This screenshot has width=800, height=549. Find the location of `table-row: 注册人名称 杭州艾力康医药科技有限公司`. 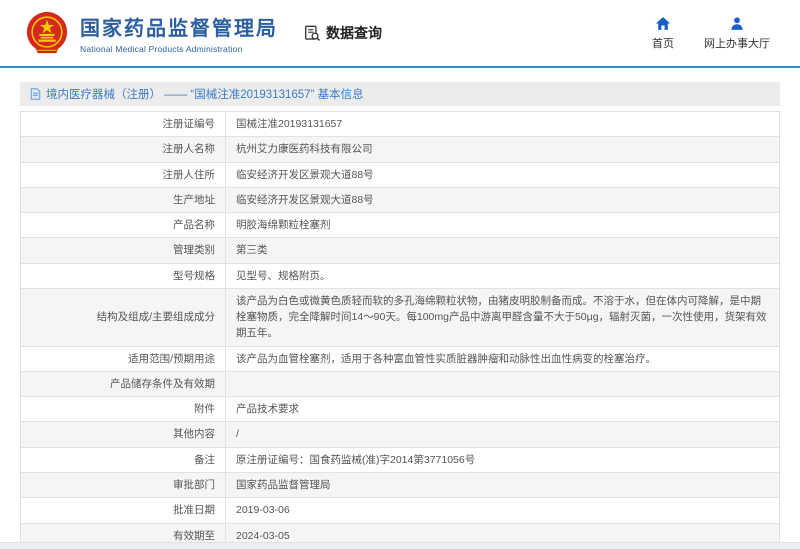

table-row: 注册人名称 杭州艾力康医药科技有限公司 is located at coordinates (400, 149).